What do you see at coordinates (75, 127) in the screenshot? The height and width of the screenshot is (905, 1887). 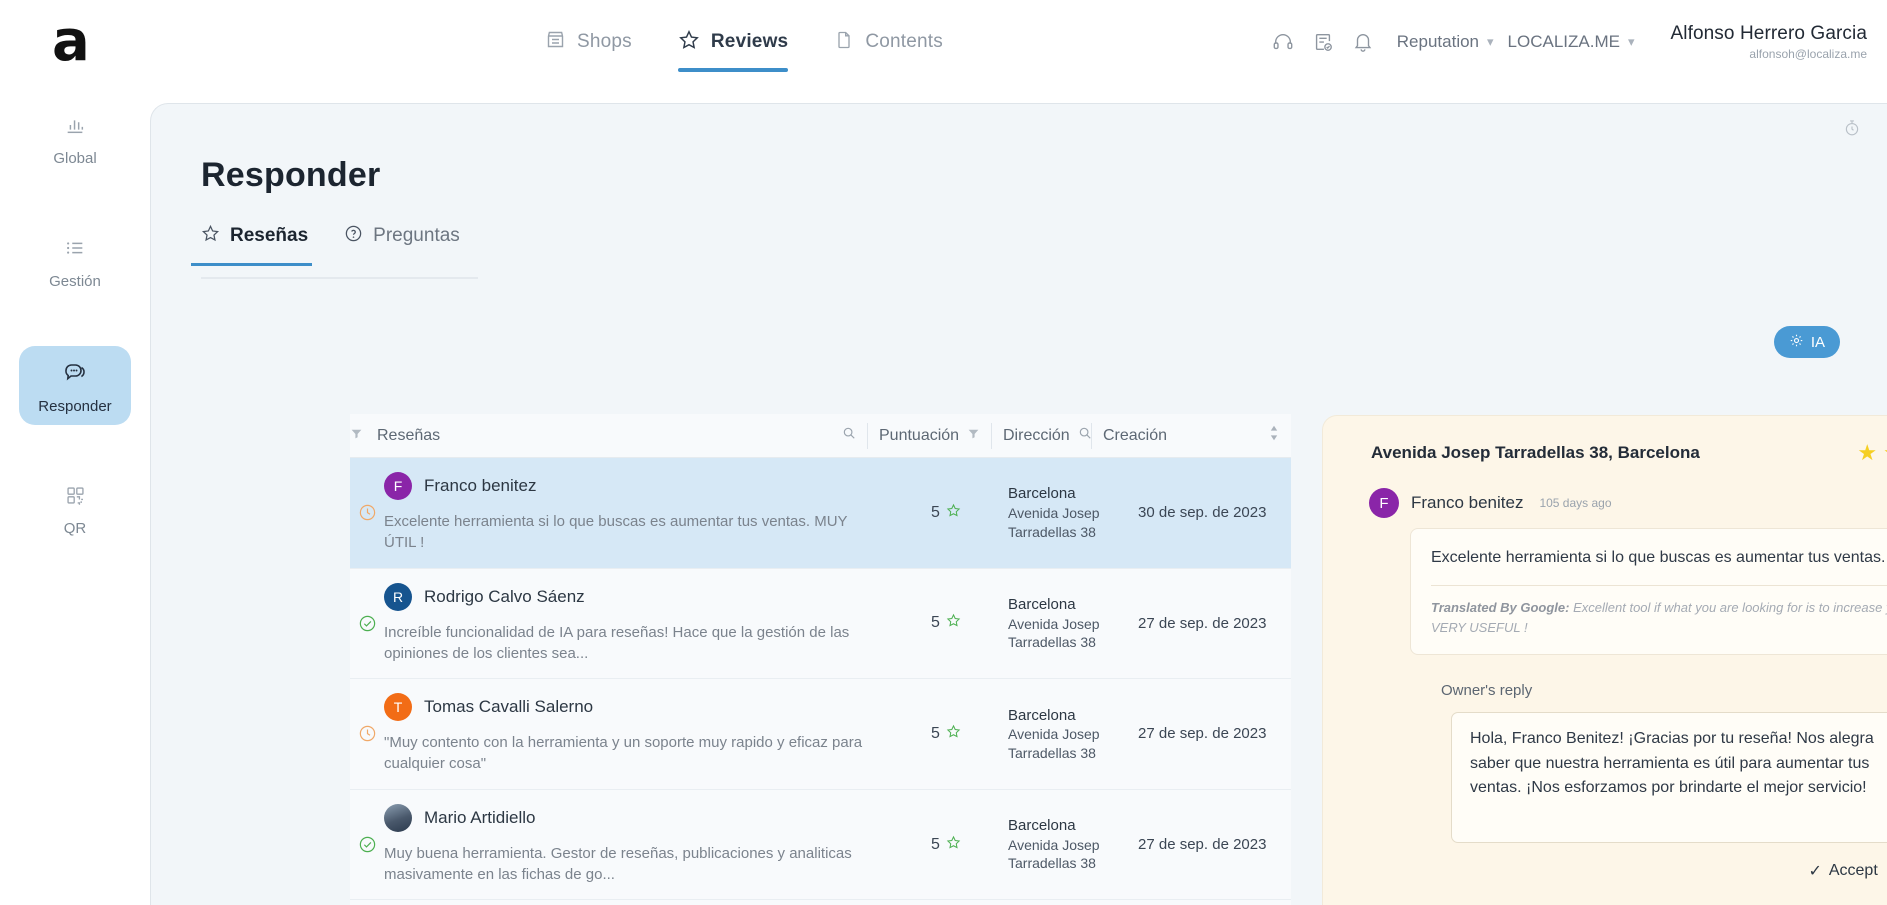 I see `bar-chart-icon` at bounding box center [75, 127].